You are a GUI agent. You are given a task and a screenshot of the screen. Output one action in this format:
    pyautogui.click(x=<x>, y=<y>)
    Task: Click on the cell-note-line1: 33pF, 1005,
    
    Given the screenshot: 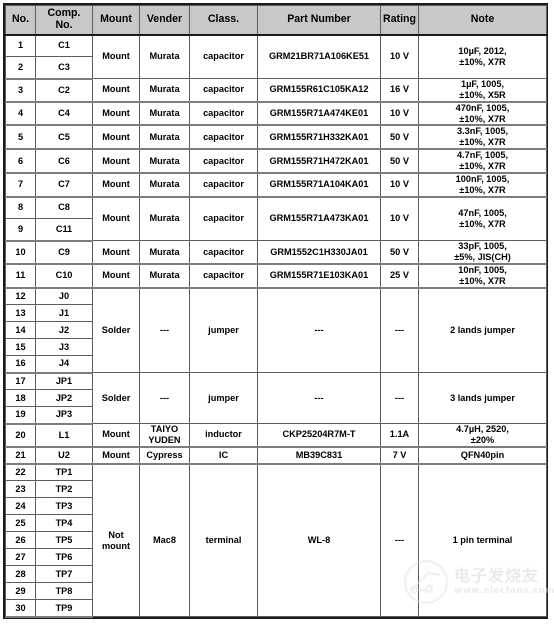 What is the action you would take?
    pyautogui.click(x=482, y=246)
    